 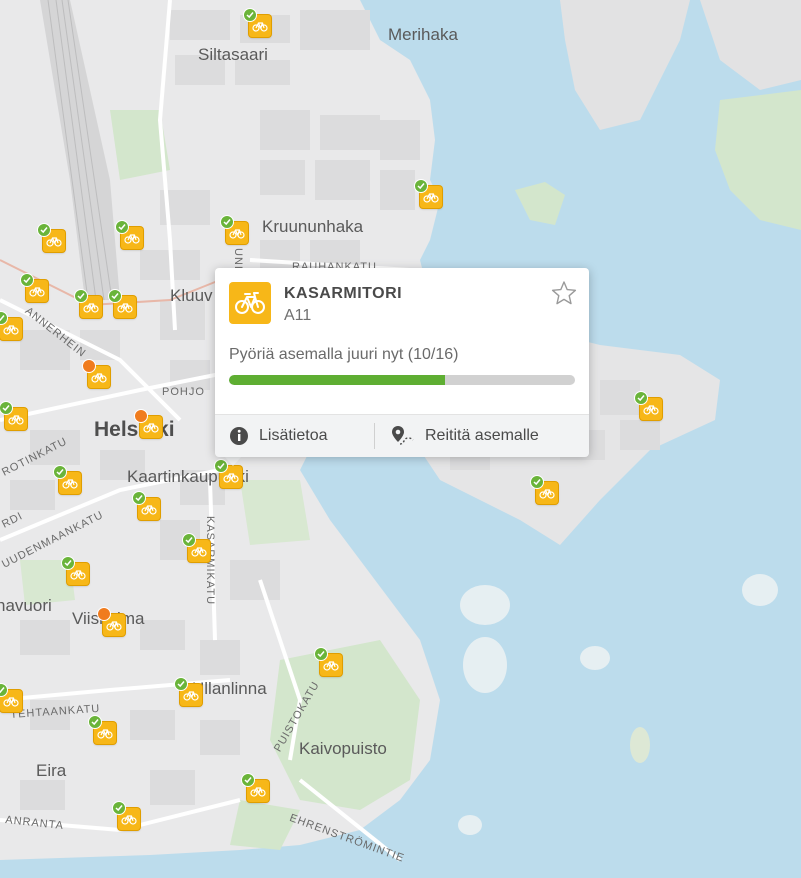 I want to click on city-label: Helsinki, so click(x=134, y=429).